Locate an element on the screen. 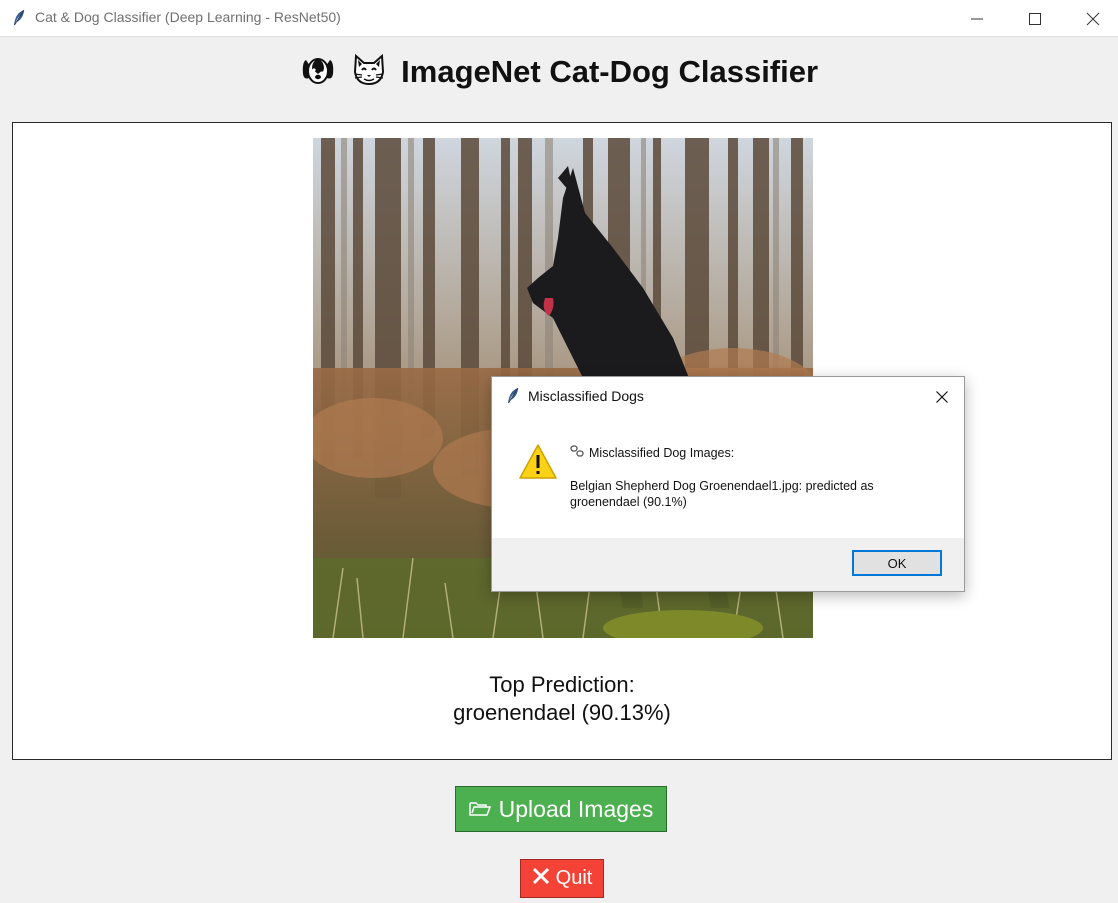 This screenshot has width=1118, height=903. prediction-label: Top Prediction: groenendael (90.13%) is located at coordinates (562, 699).